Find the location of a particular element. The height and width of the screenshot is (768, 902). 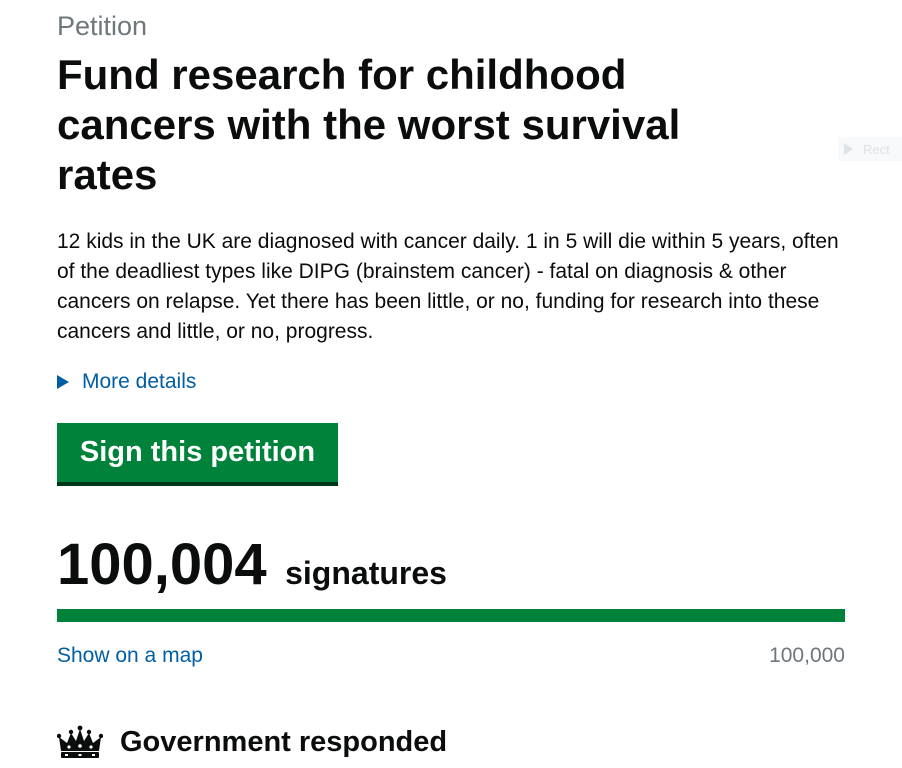

signature-progress-bar is located at coordinates (451, 615).